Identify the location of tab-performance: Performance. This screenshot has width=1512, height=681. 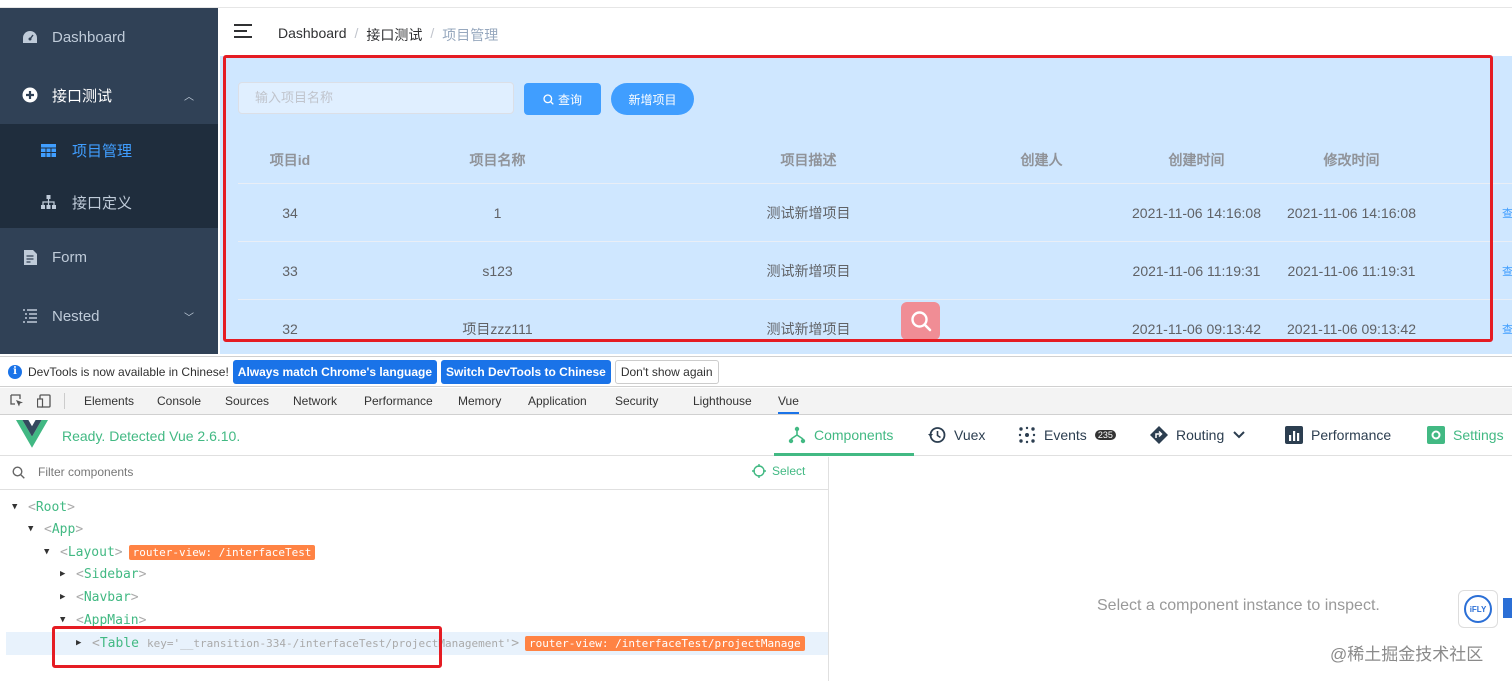
(398, 401).